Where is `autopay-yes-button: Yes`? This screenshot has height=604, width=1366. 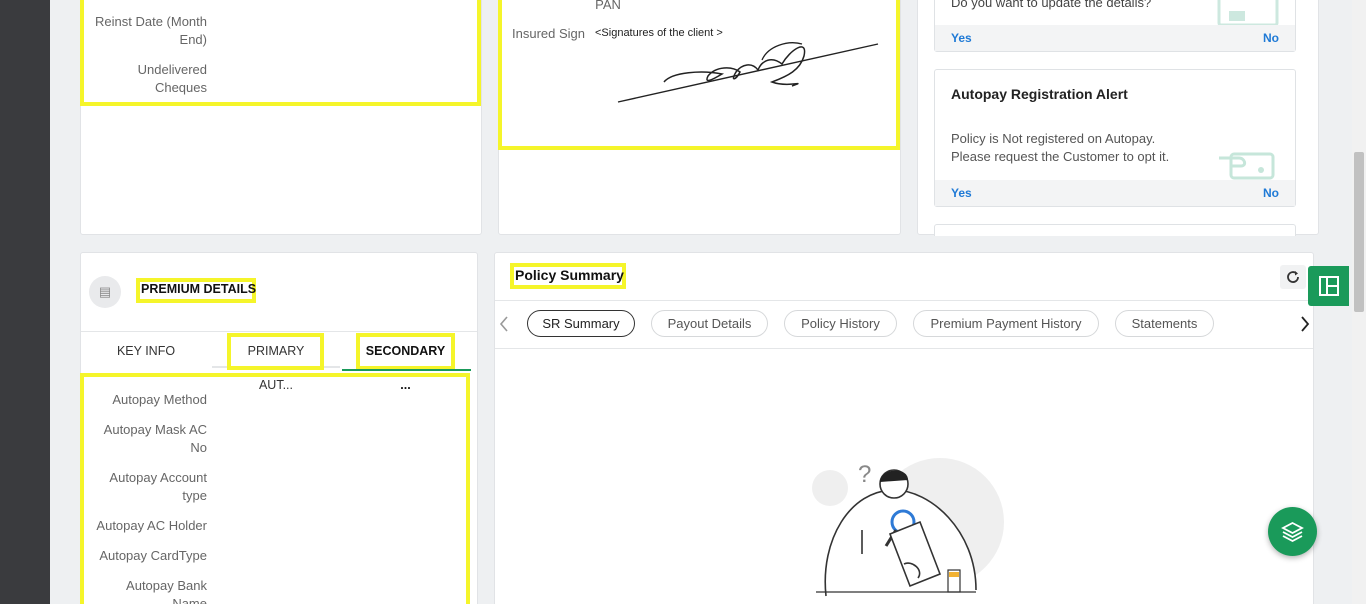 autopay-yes-button: Yes is located at coordinates (961, 193).